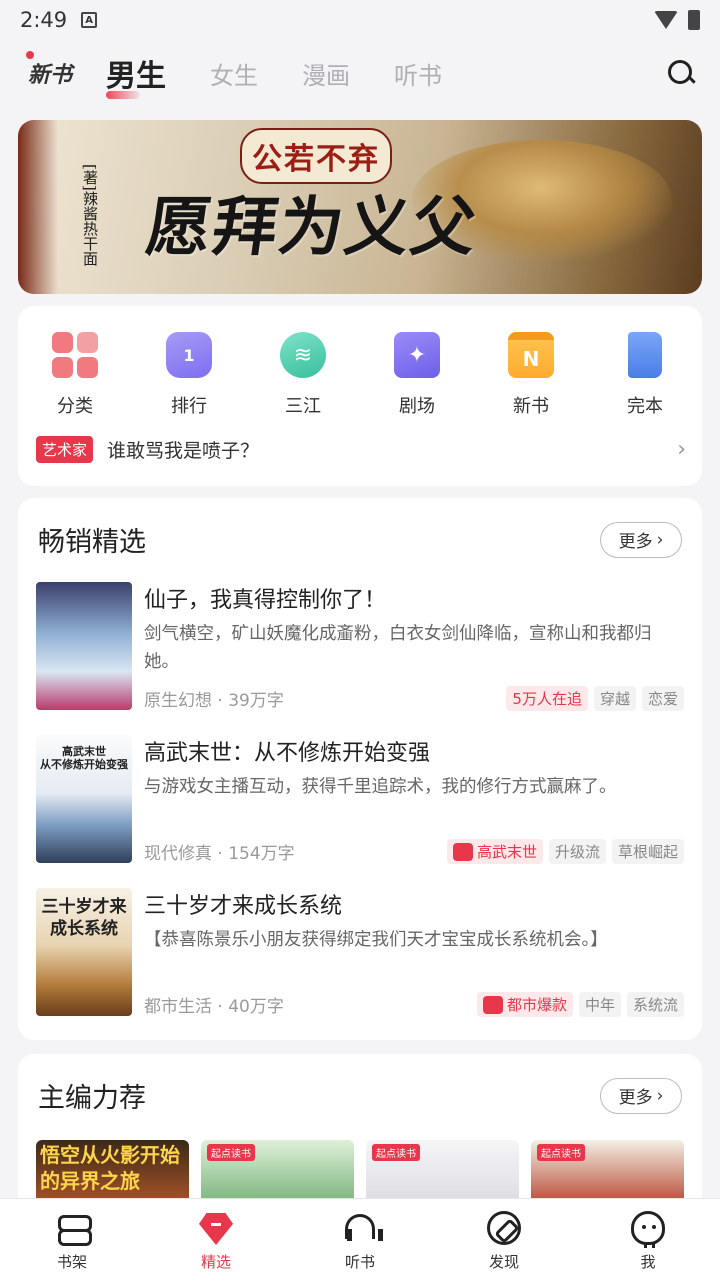 This screenshot has height=1280, width=720. Describe the element at coordinates (655, 1004) in the screenshot. I see `book-tag: 系统流` at that location.